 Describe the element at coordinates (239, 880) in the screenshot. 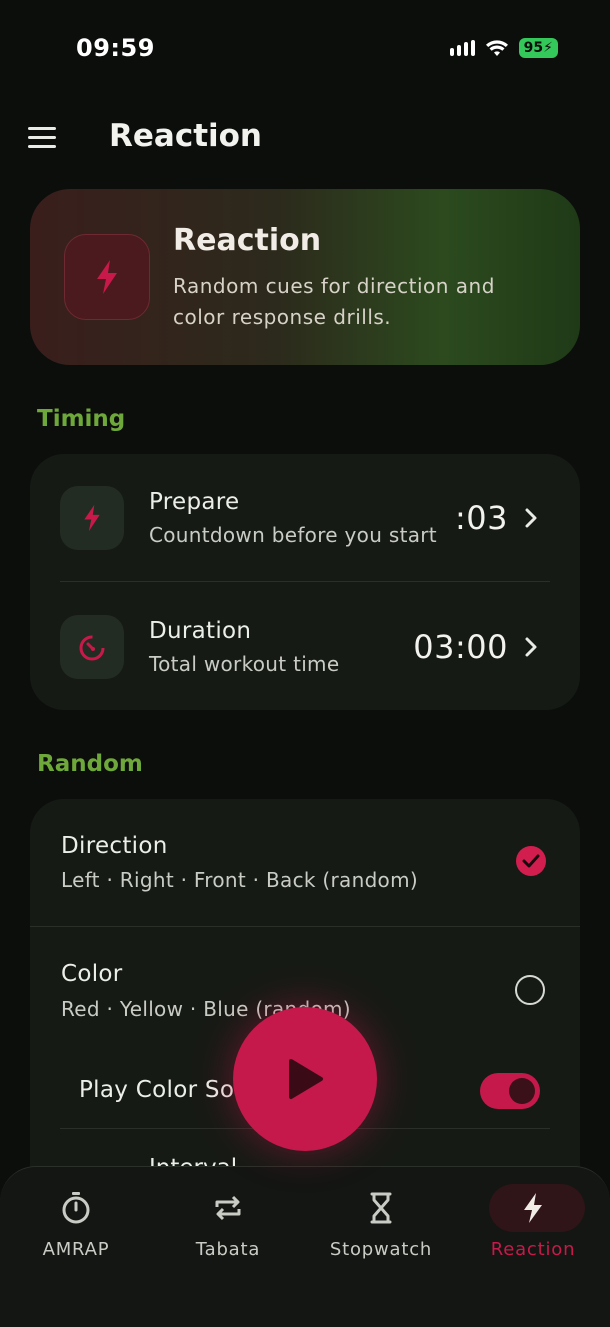

I see `direction-subtitle: Left · Right · Front · Back (random)` at that location.